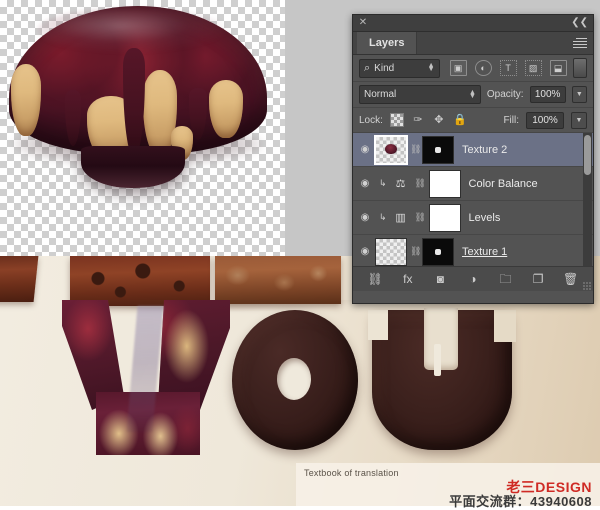 Image resolution: width=600 pixels, height=510 pixels. What do you see at coordinates (295, 380) in the screenshot?
I see `letter-o` at bounding box center [295, 380].